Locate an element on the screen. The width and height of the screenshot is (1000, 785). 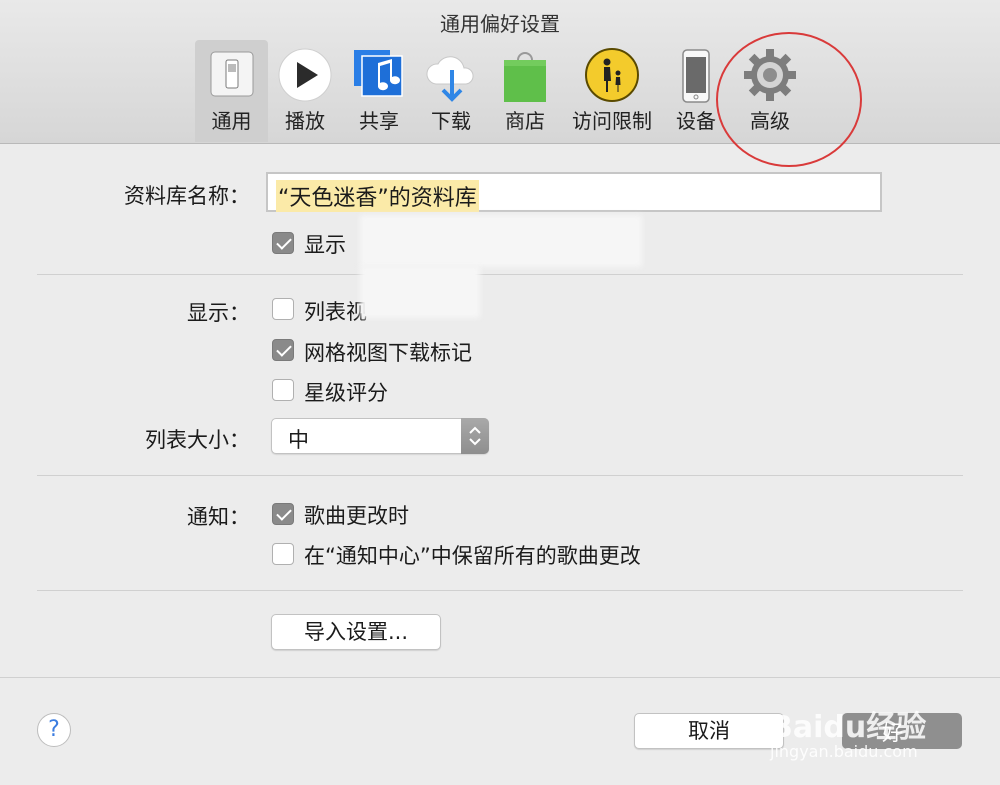
show-checkbox-label: 显示 is located at coordinates (325, 245).